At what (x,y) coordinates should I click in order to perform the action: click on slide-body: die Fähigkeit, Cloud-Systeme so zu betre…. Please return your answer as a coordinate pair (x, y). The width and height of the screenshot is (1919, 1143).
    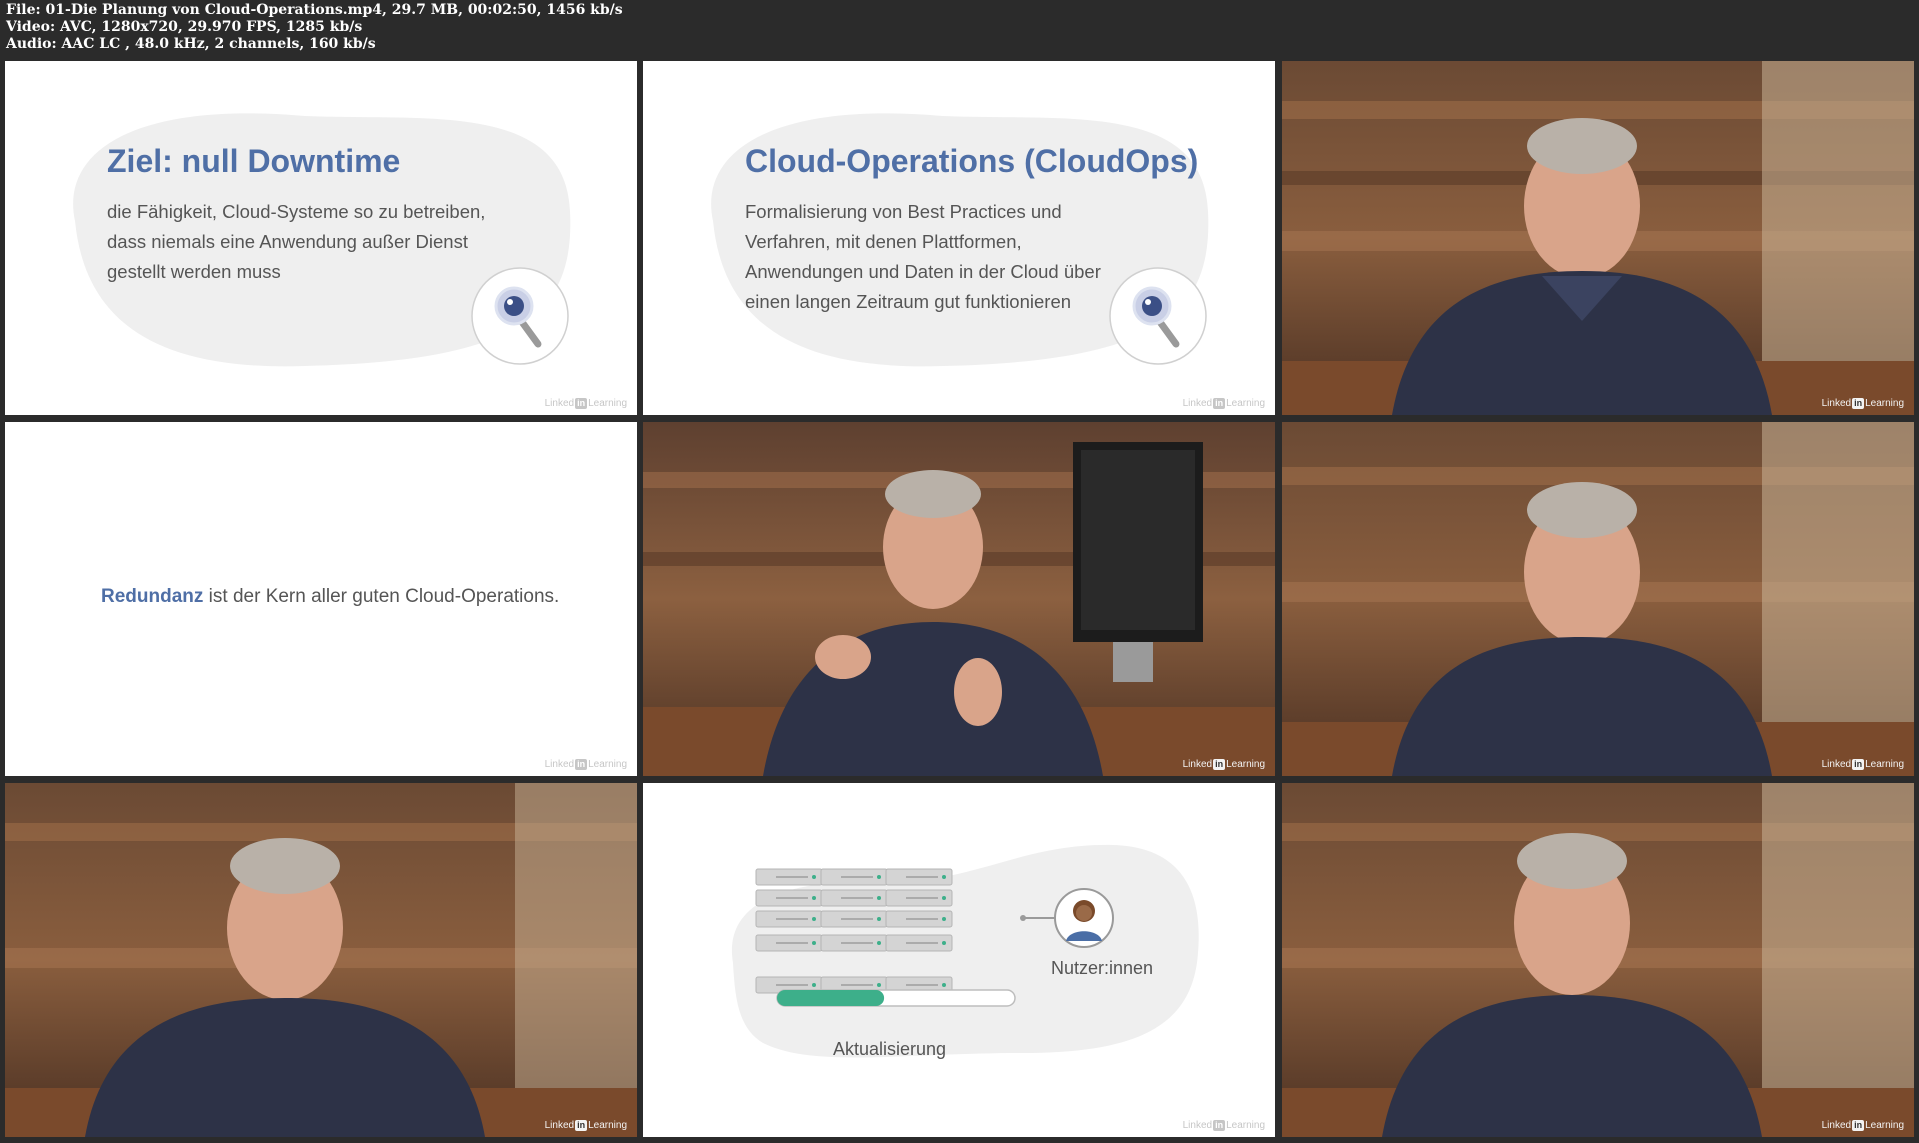
    Looking at the image, I should click on (296, 241).